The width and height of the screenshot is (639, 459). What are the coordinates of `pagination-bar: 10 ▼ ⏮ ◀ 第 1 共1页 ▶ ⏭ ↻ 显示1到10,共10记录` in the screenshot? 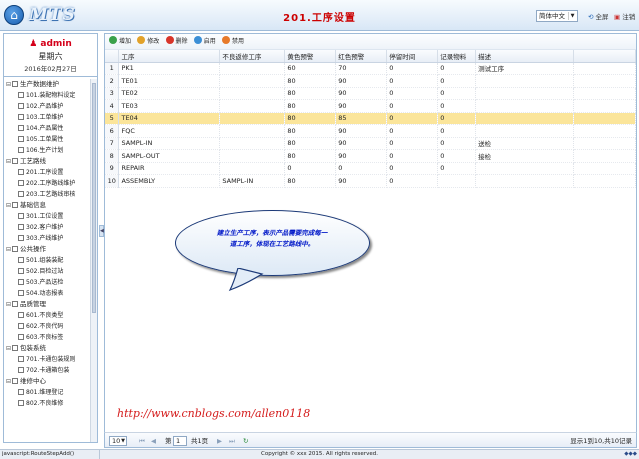 It's located at (370, 440).